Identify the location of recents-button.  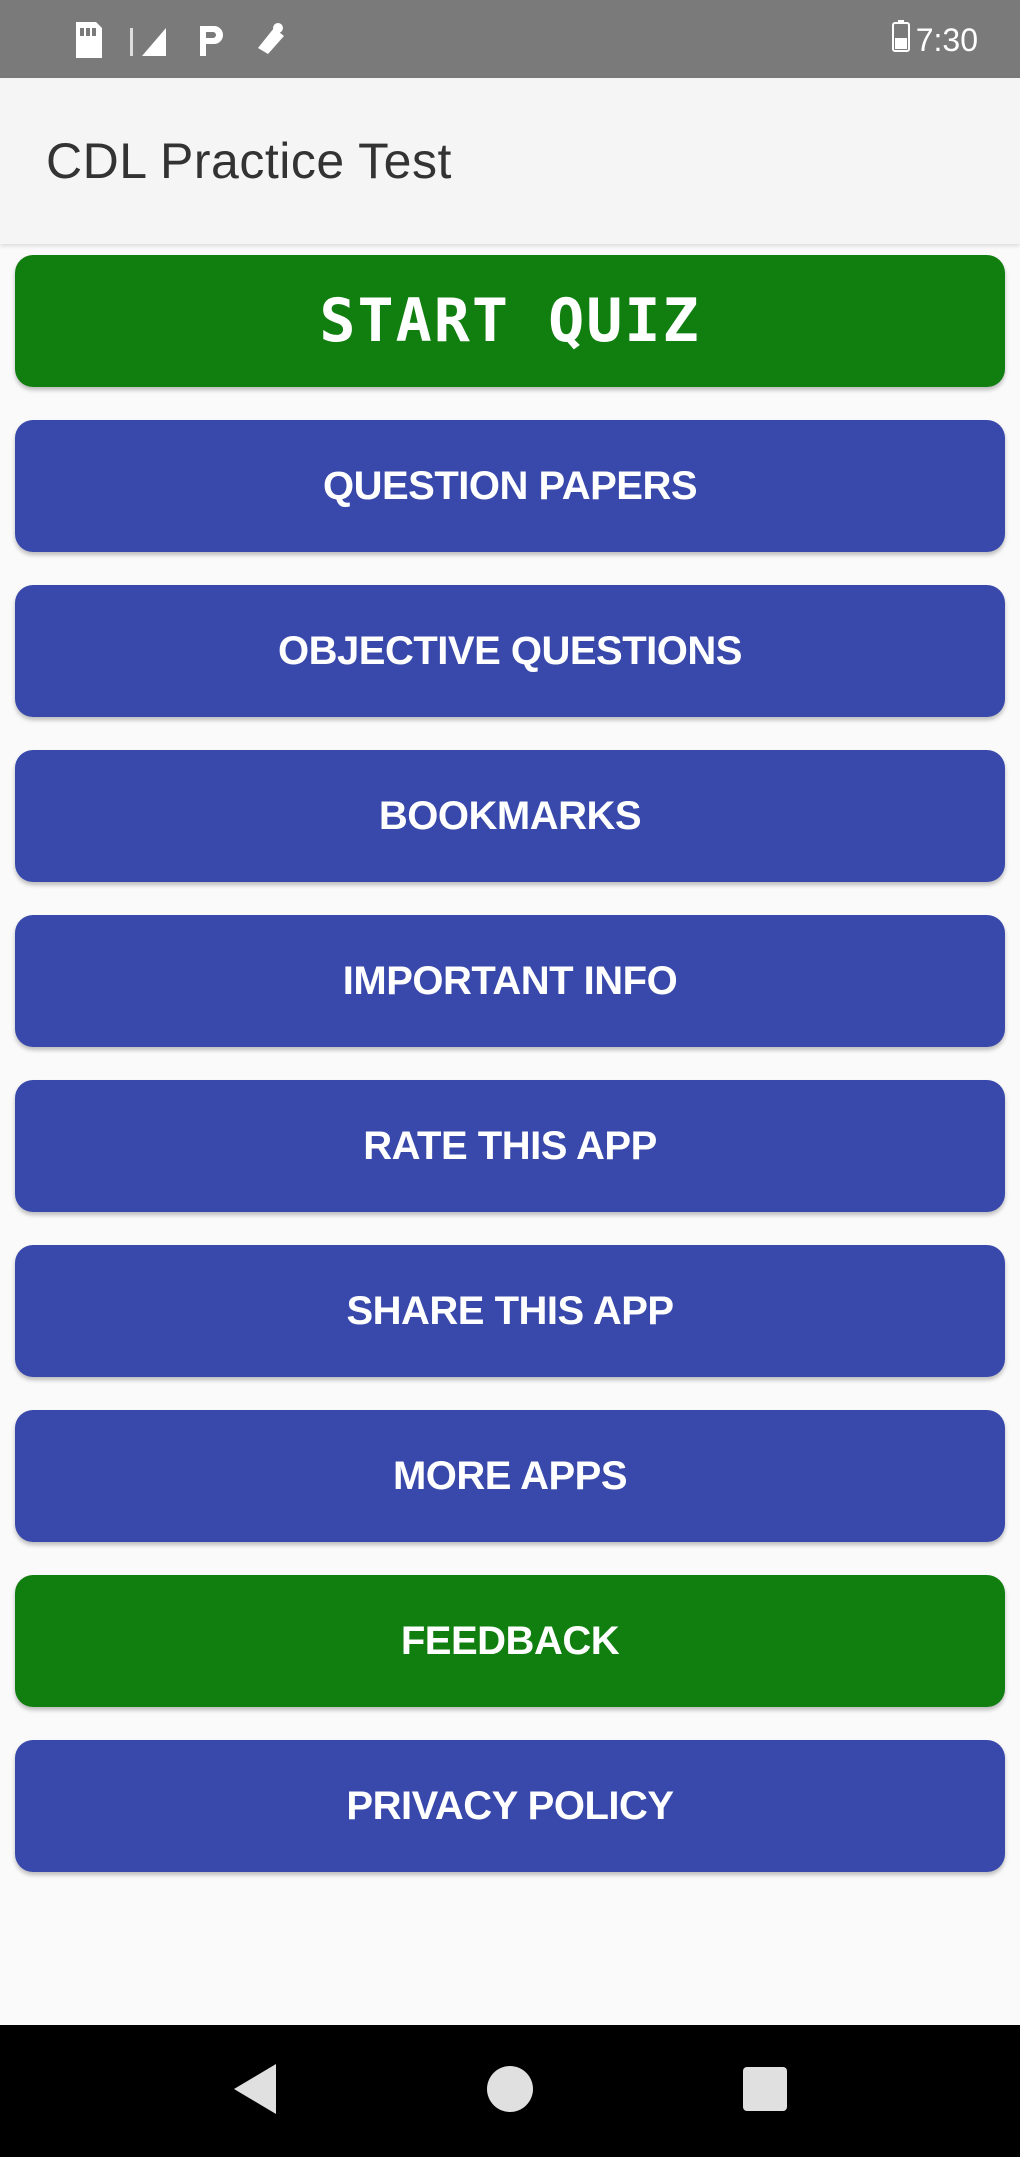
(765, 2091).